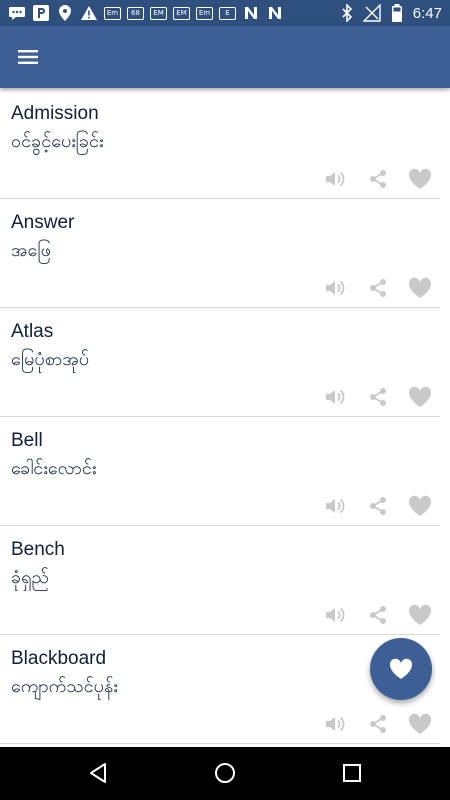 The height and width of the screenshot is (800, 450). Describe the element at coordinates (220, 362) in the screenshot. I see `word-card: Atlas မြေပုံစာအုပ်` at that location.